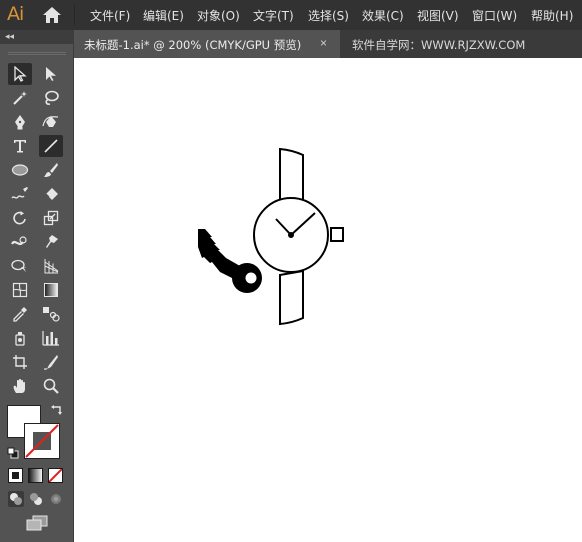 This screenshot has width=582, height=542. I want to click on artboard-tool-icon, so click(20, 362).